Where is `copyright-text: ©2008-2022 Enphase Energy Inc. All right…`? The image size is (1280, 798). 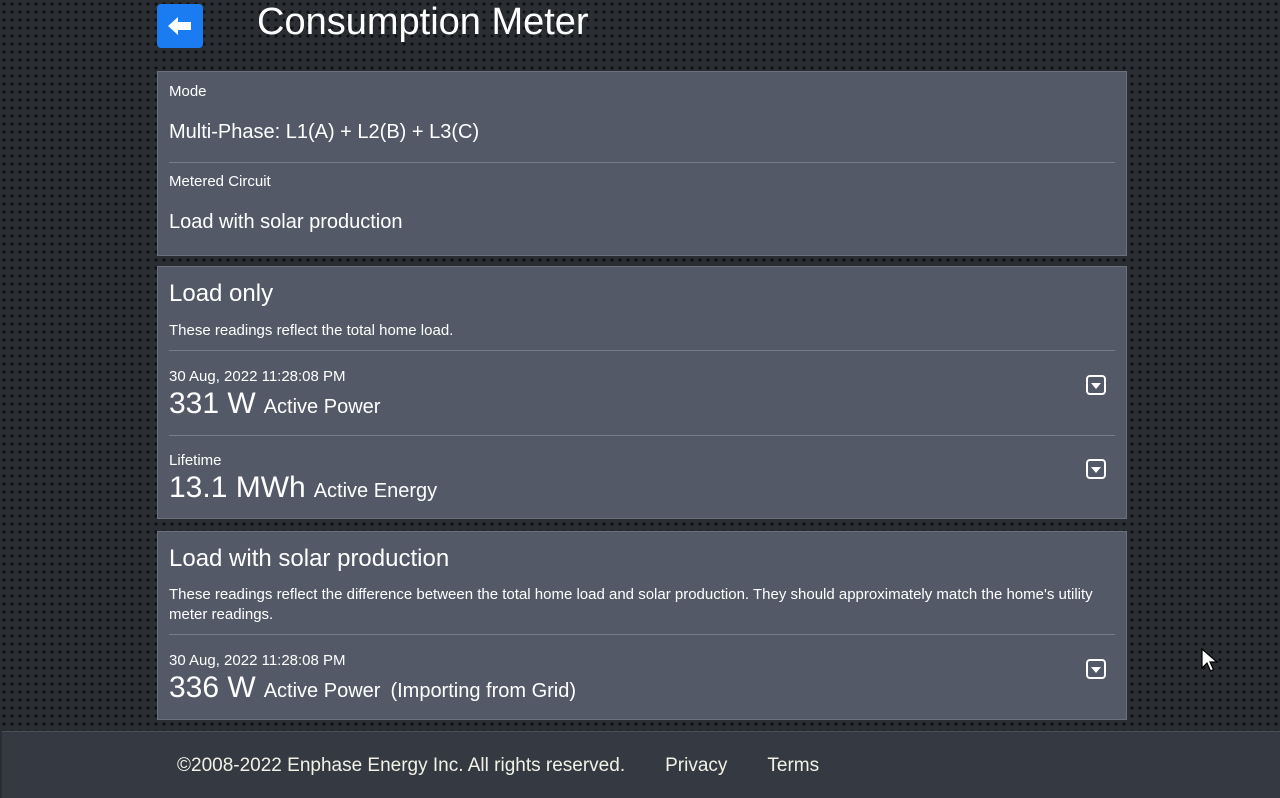 copyright-text: ©2008-2022 Enphase Energy Inc. All right… is located at coordinates (401, 765).